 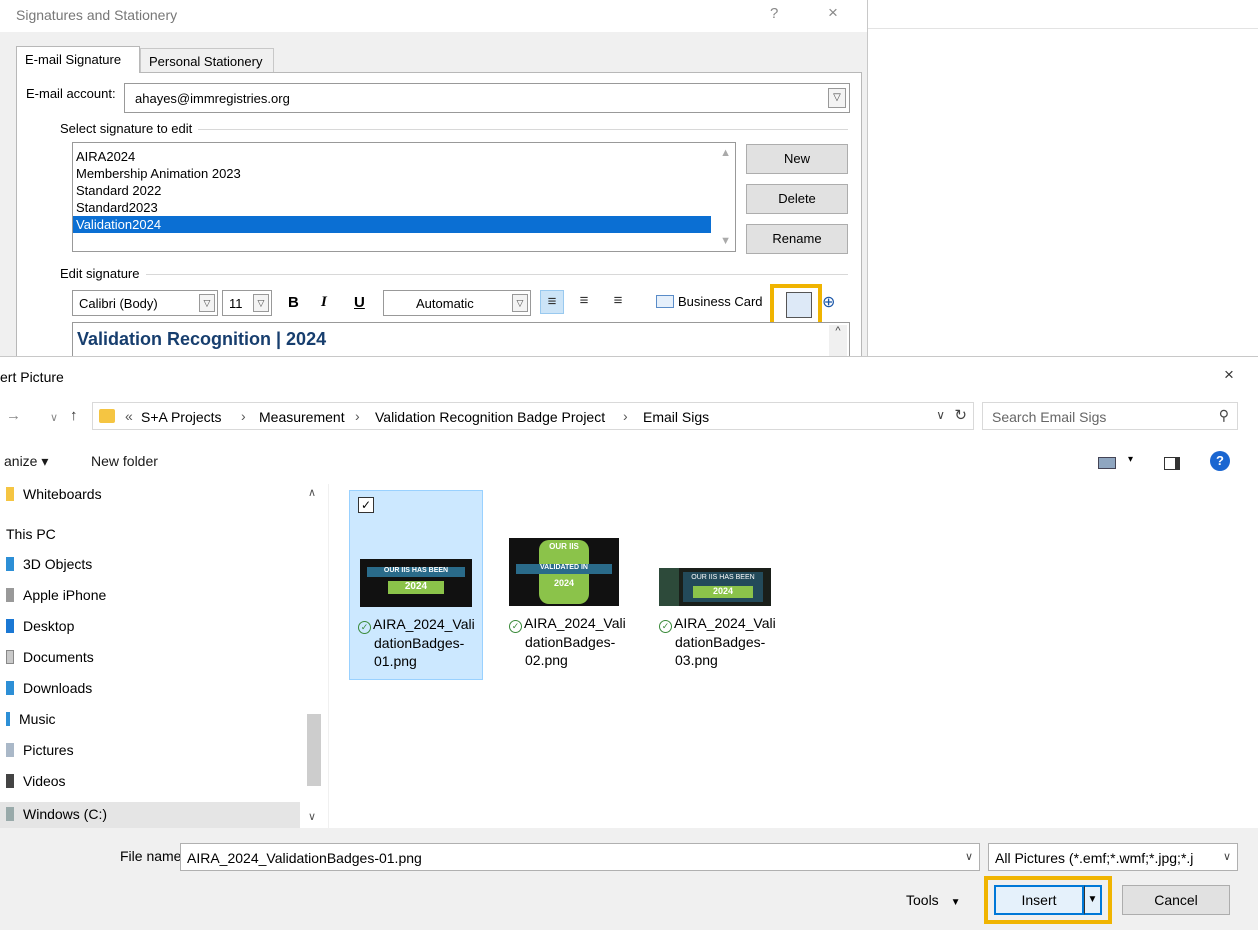 I want to click on sig-dialog-title: Signatures and Stationery, so click(x=97, y=15).